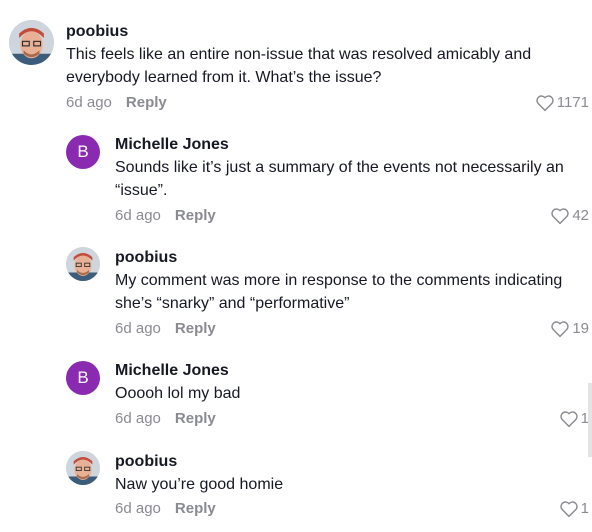 The image size is (592, 532). Describe the element at coordinates (580, 215) in the screenshot. I see `like-count: 42` at that location.